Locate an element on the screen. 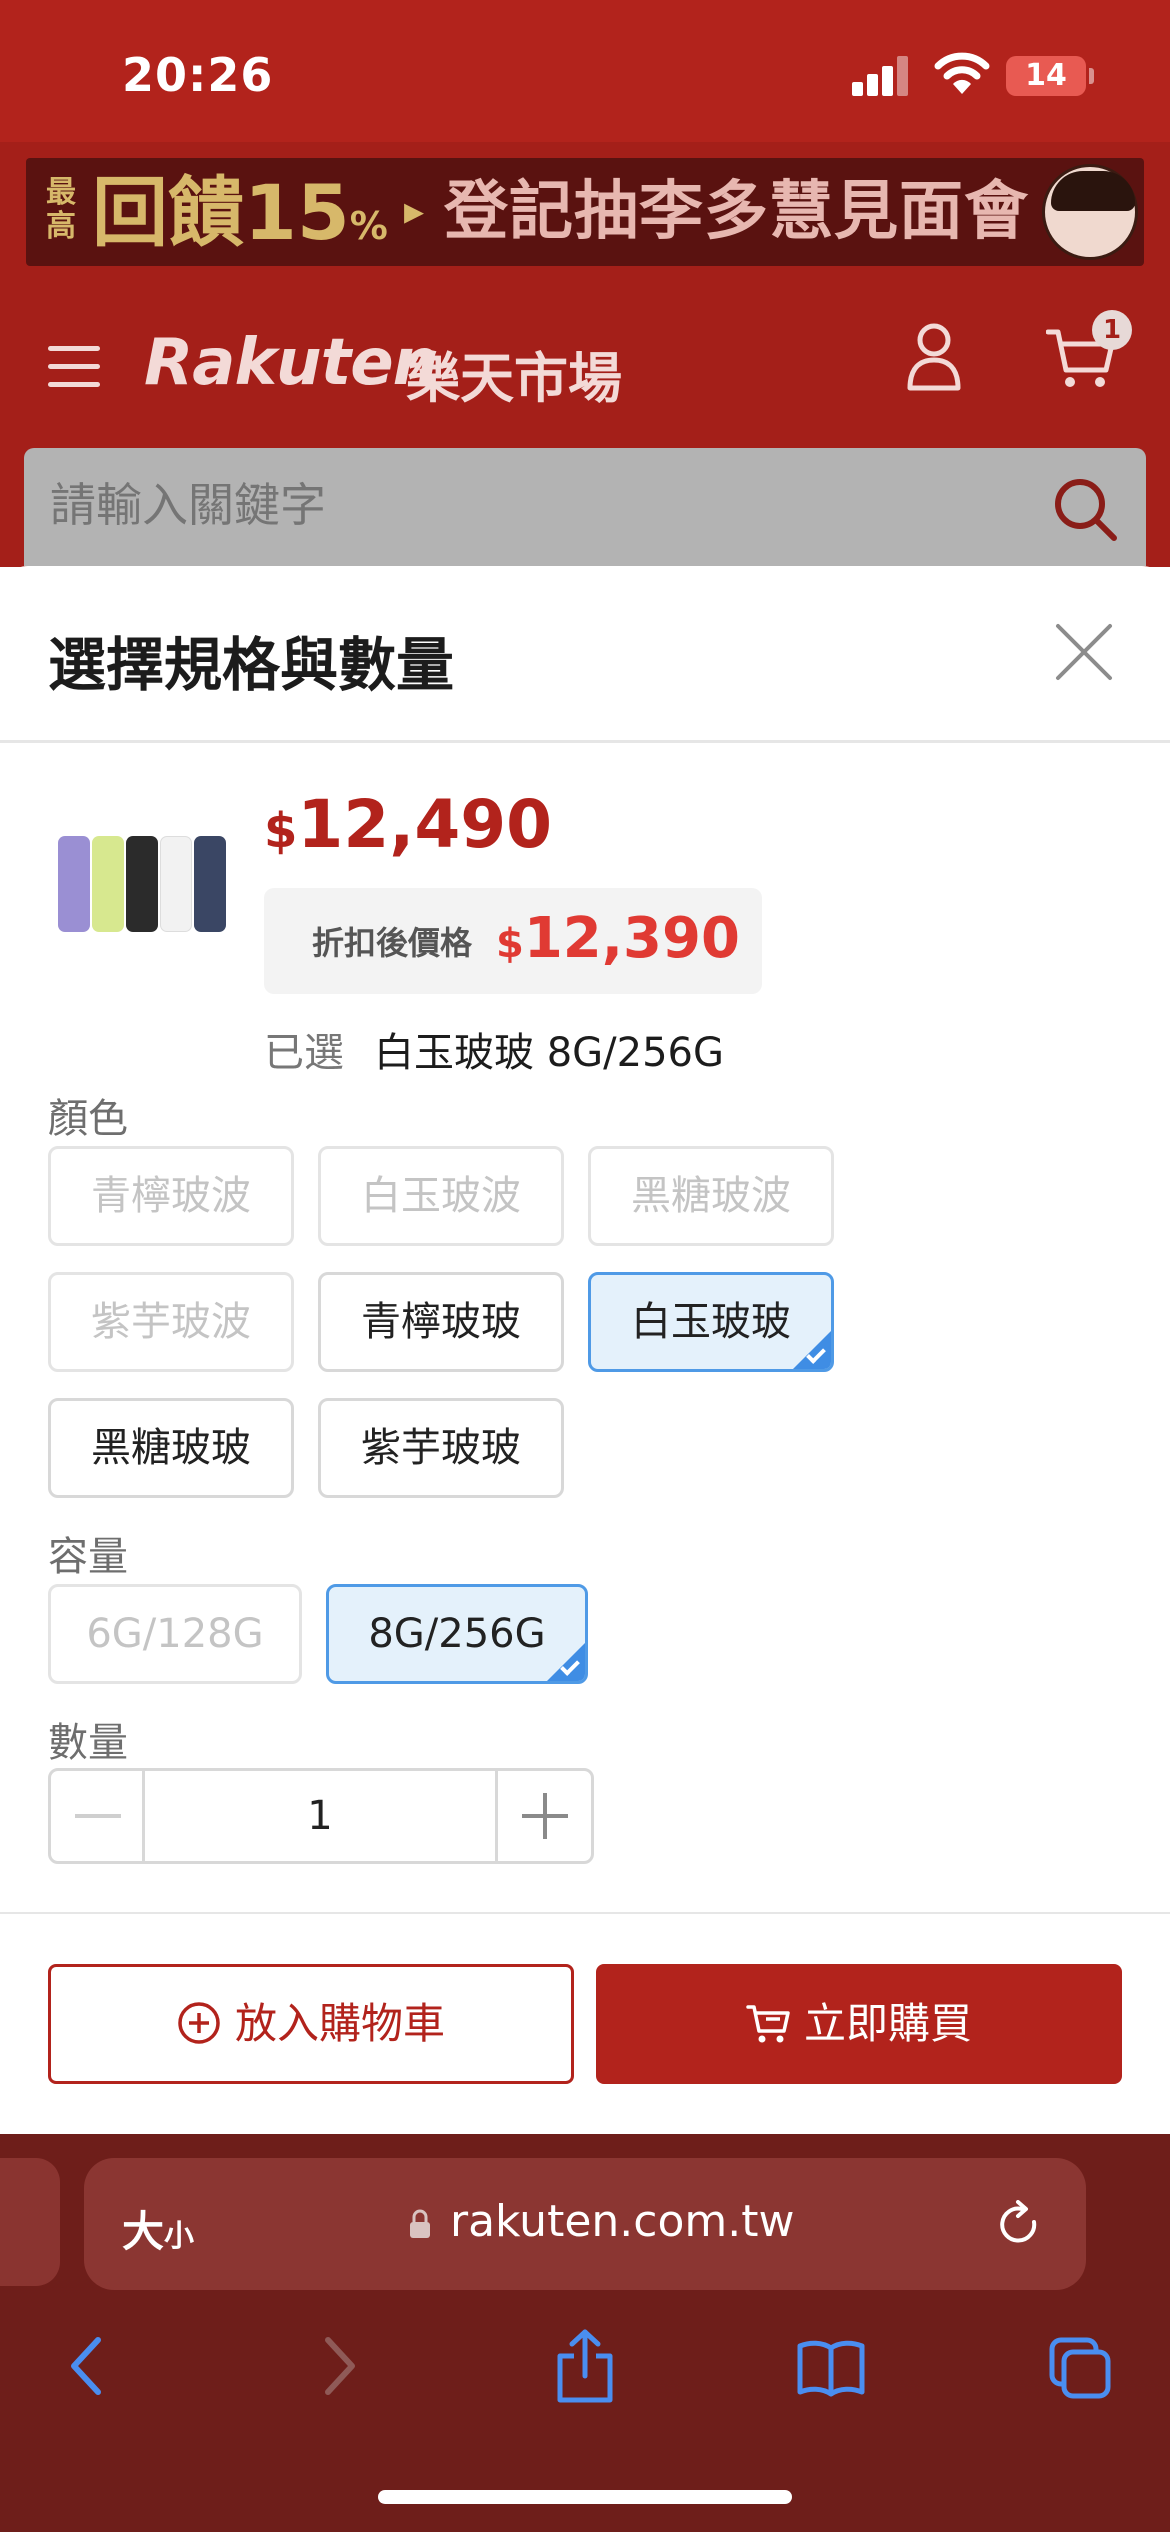  address-bar: 大小 rakuten.com.tw is located at coordinates (585, 2224).